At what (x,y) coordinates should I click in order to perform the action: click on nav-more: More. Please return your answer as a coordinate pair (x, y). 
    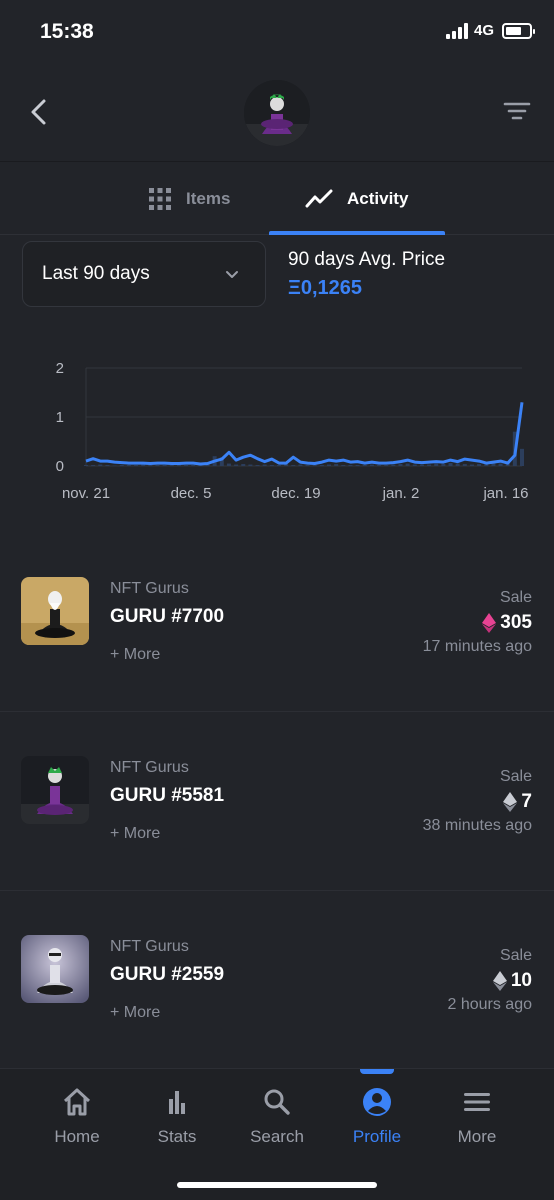
    Looking at the image, I should click on (477, 1119).